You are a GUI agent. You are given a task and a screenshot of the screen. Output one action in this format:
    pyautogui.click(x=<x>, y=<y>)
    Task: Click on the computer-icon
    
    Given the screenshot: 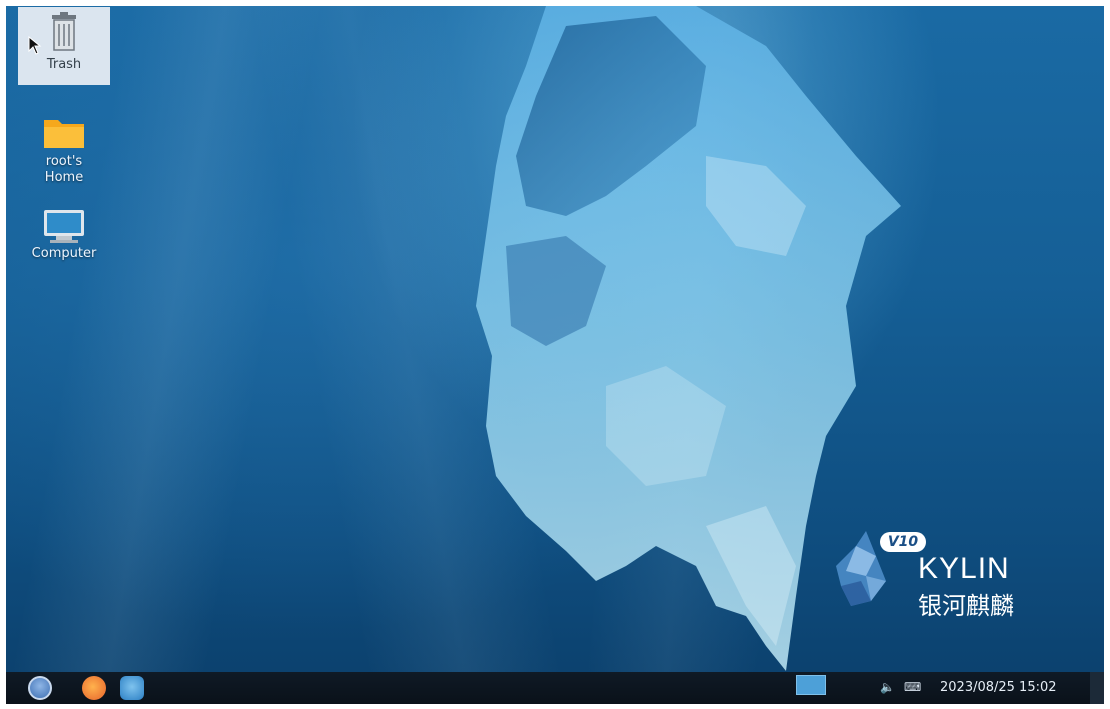 What is the action you would take?
    pyautogui.click(x=64, y=226)
    